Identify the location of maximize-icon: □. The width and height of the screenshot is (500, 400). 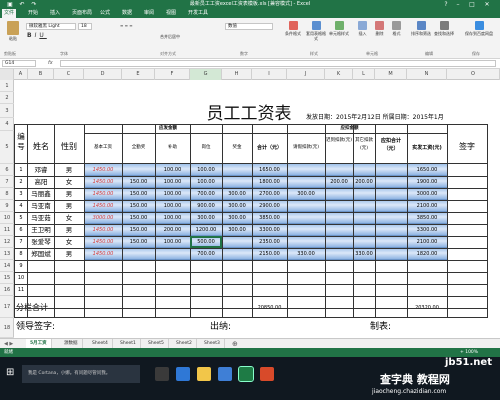
(472, 4).